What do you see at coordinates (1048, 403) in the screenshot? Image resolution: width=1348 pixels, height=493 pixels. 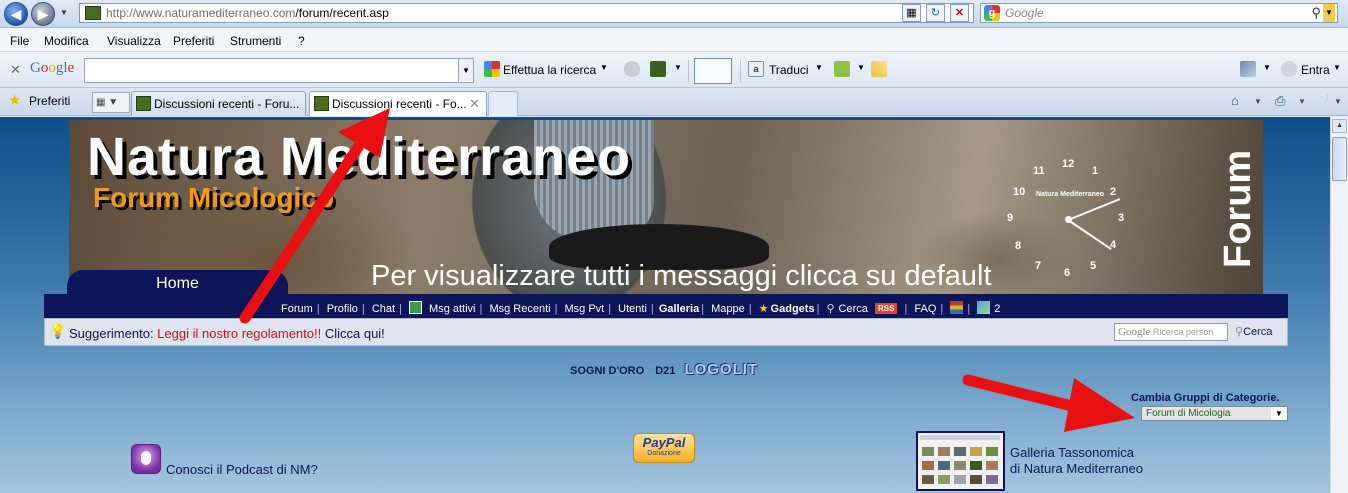 I see `arrow-to-category-select` at bounding box center [1048, 403].